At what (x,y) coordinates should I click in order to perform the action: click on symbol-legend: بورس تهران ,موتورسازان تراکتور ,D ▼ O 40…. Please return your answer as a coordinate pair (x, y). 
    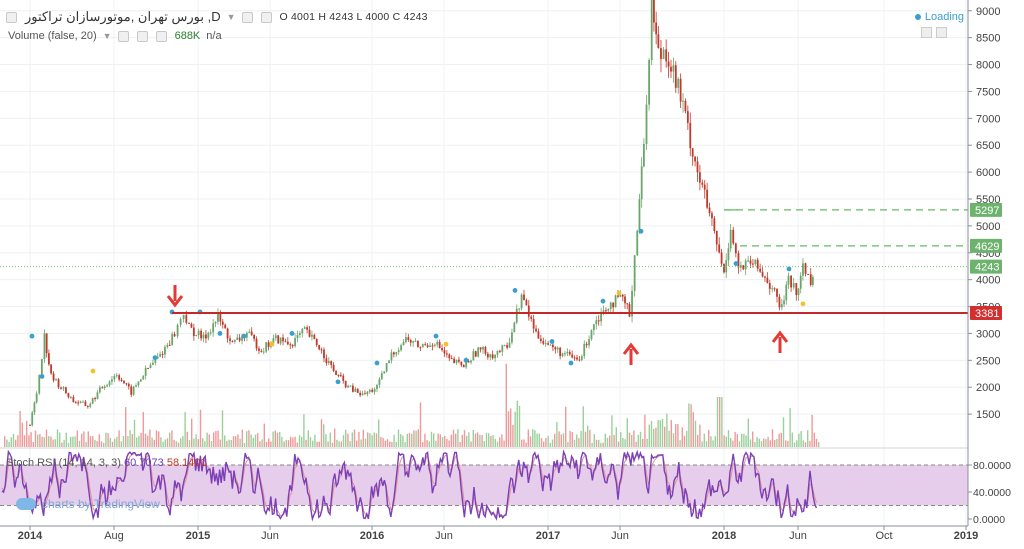
    Looking at the image, I should click on (217, 17).